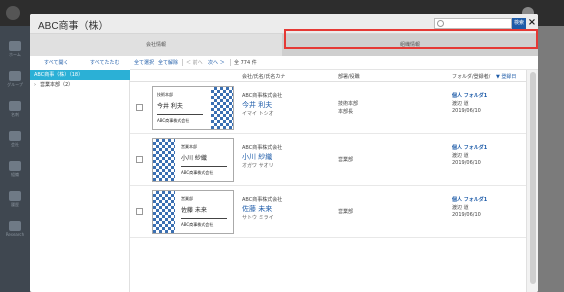  I want to click on card-department: 技術本部, so click(165, 94).